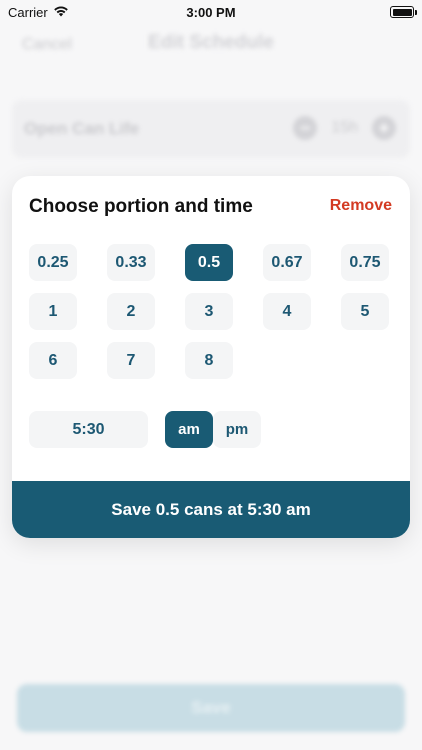 This screenshot has height=750, width=422. Describe the element at coordinates (209, 262) in the screenshot. I see `portion-button: 0.5` at that location.